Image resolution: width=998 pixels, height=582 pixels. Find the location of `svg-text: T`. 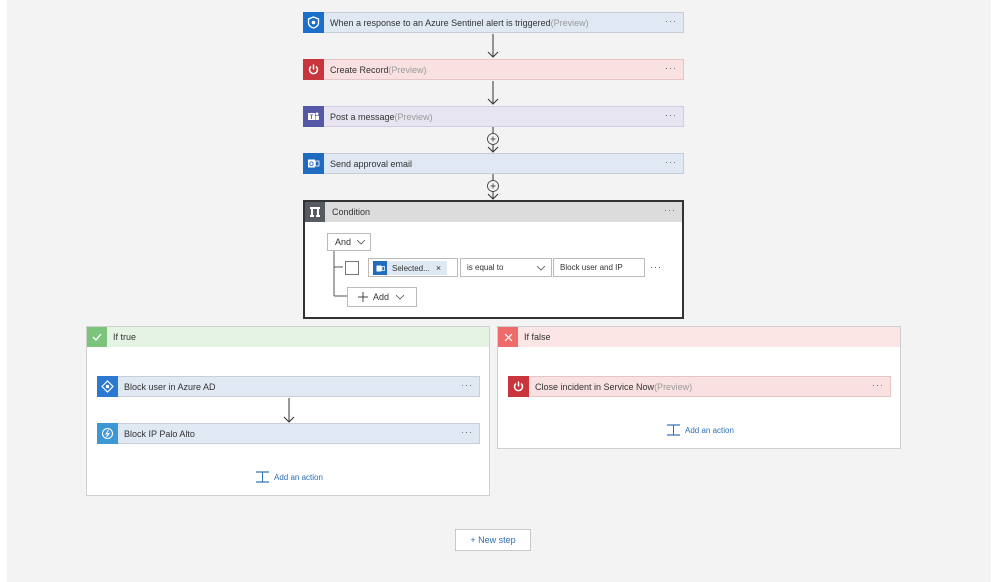

svg-text: T is located at coordinates (312, 118).